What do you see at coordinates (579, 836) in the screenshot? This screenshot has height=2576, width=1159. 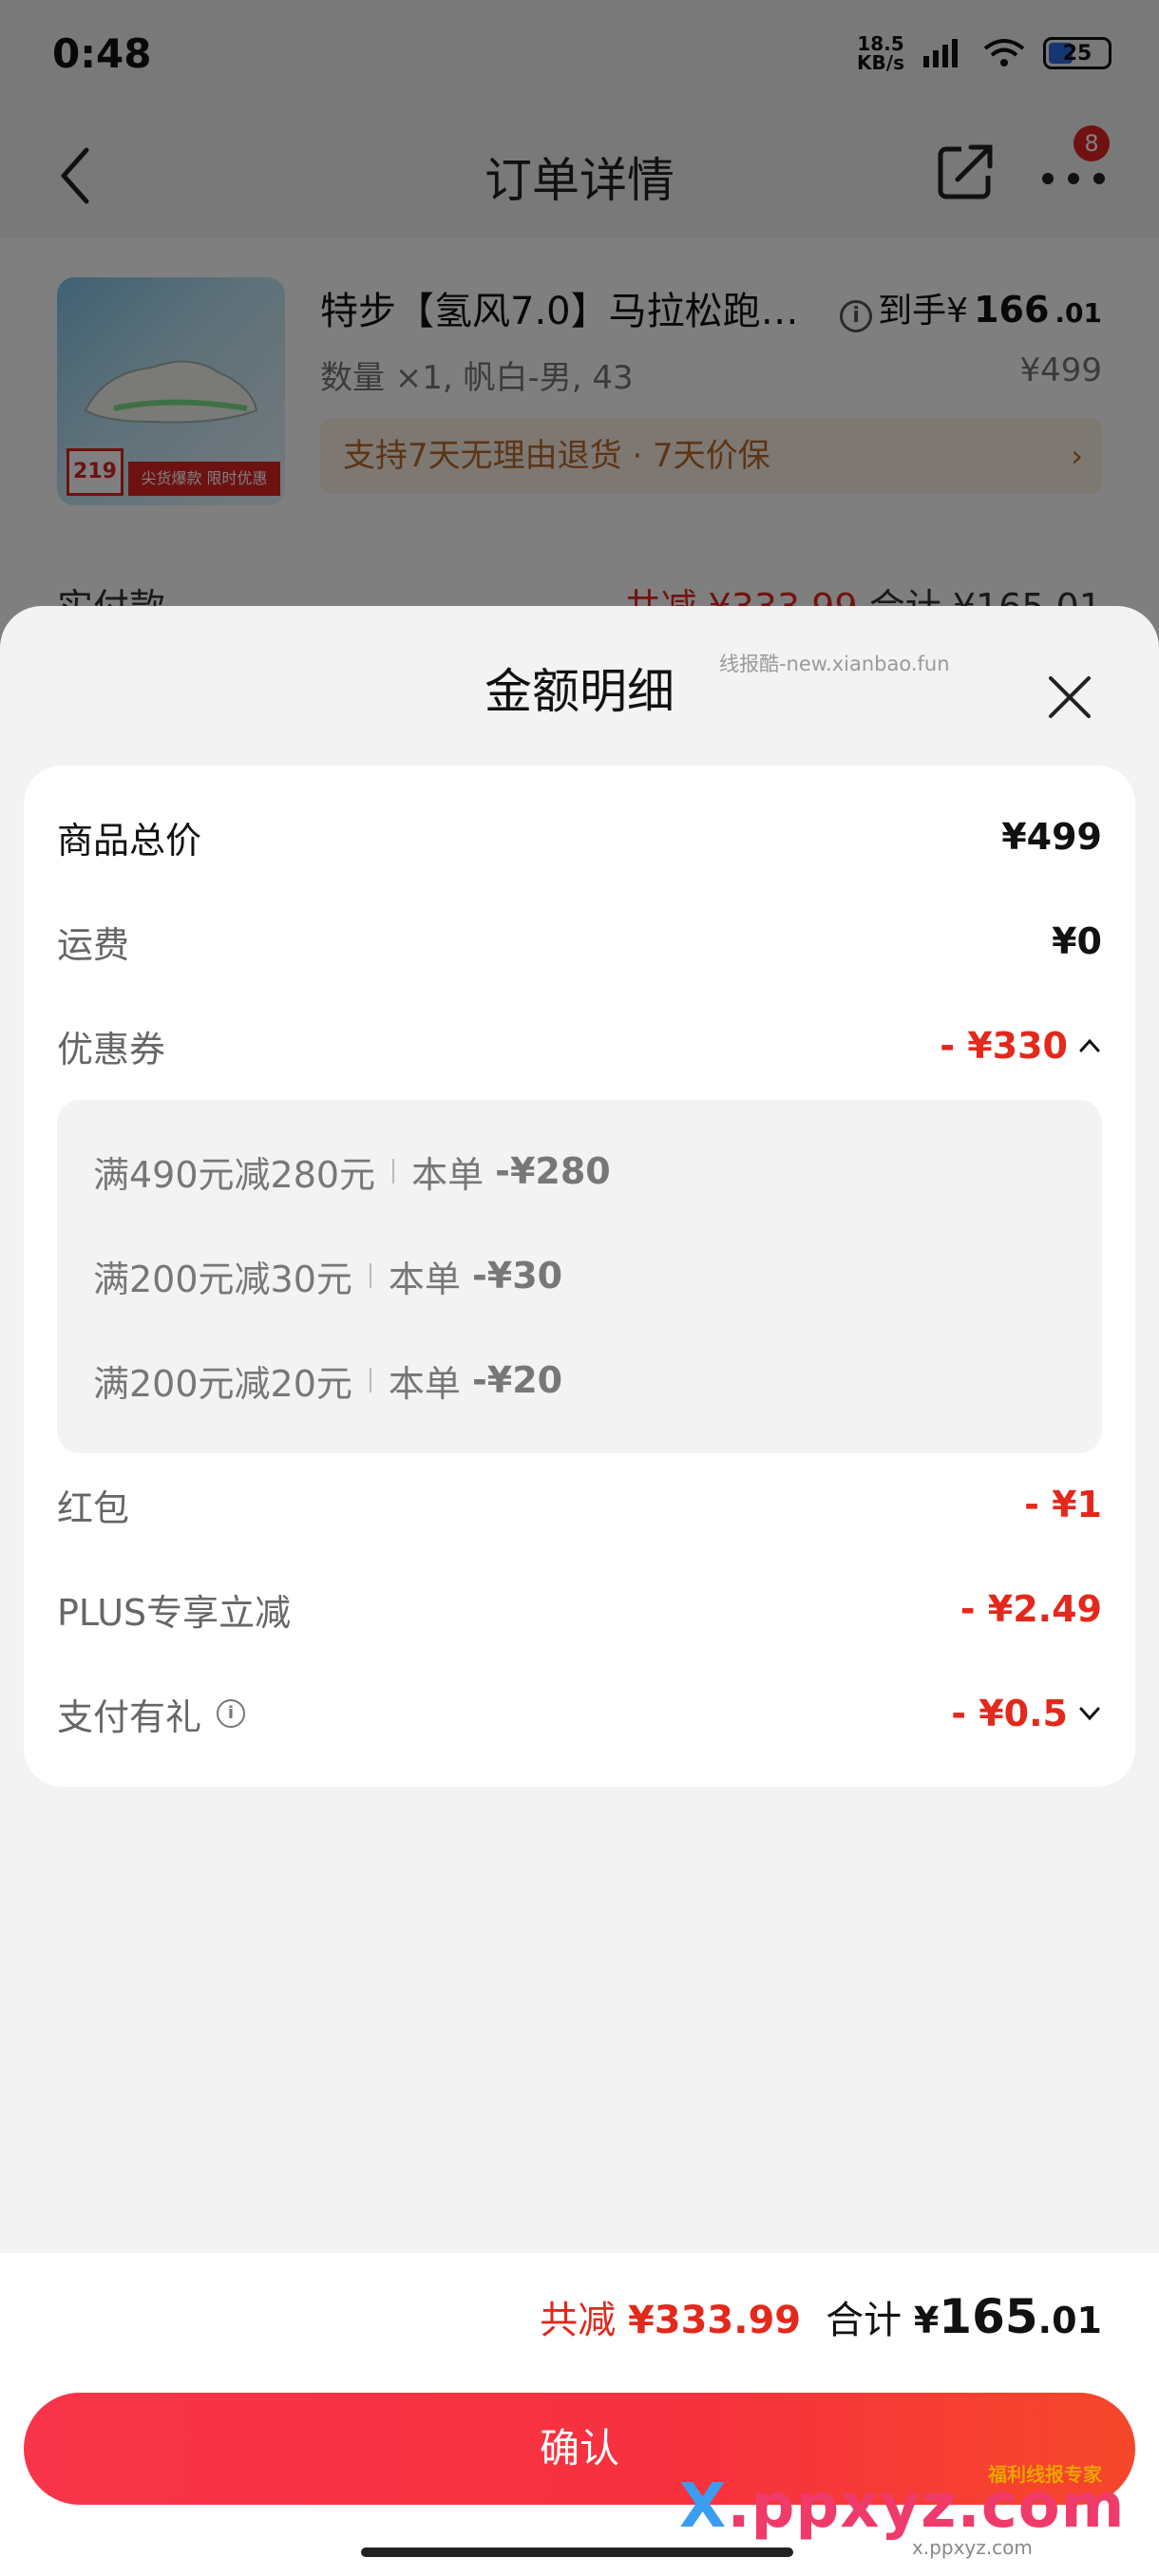 I see `goods-total-row: 商品总价 ¥499` at bounding box center [579, 836].